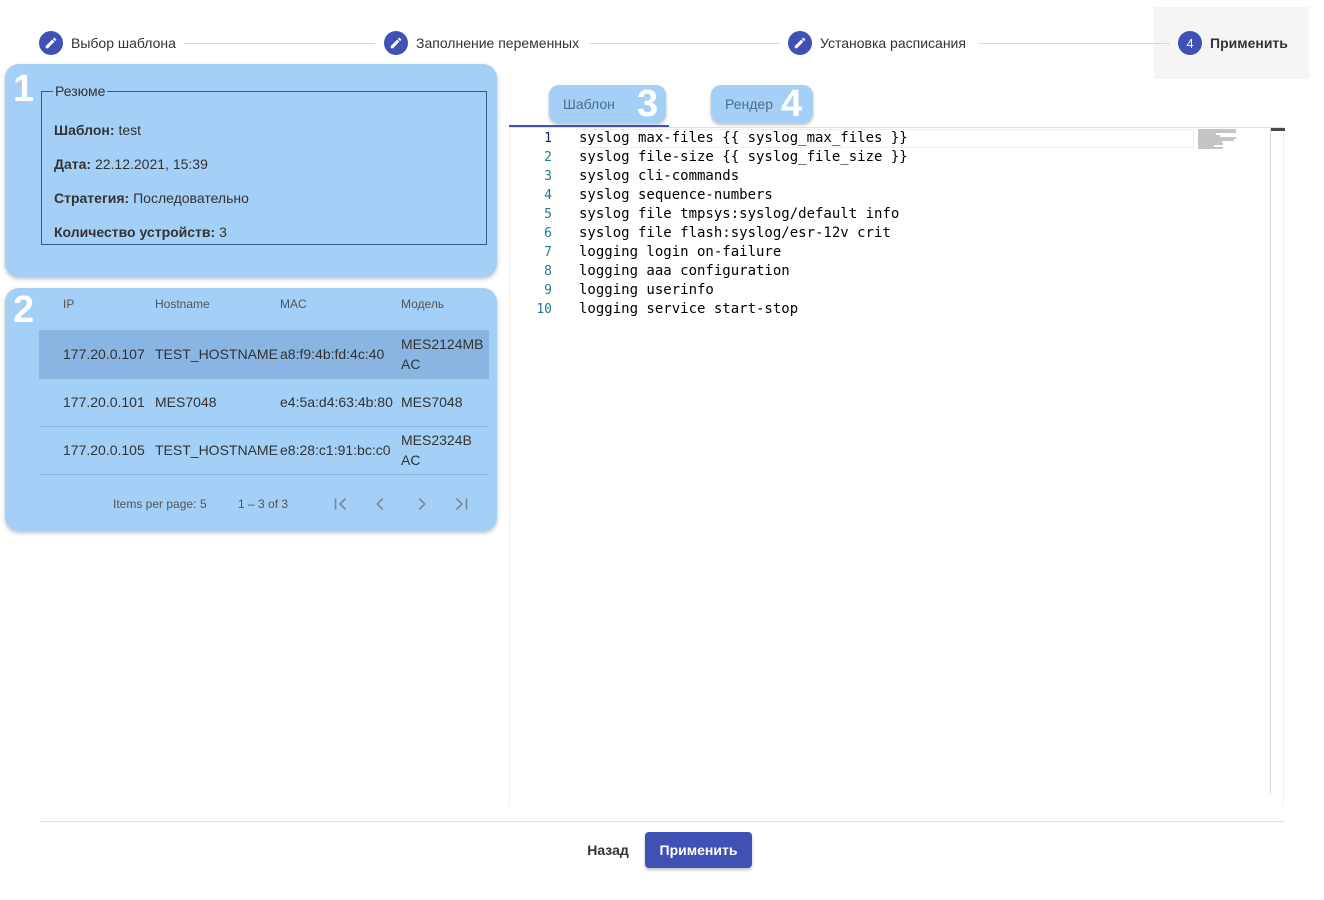 The width and height of the screenshot is (1324, 900). What do you see at coordinates (223, 232) in the screenshot?
I see `resume-devices-value: 3` at bounding box center [223, 232].